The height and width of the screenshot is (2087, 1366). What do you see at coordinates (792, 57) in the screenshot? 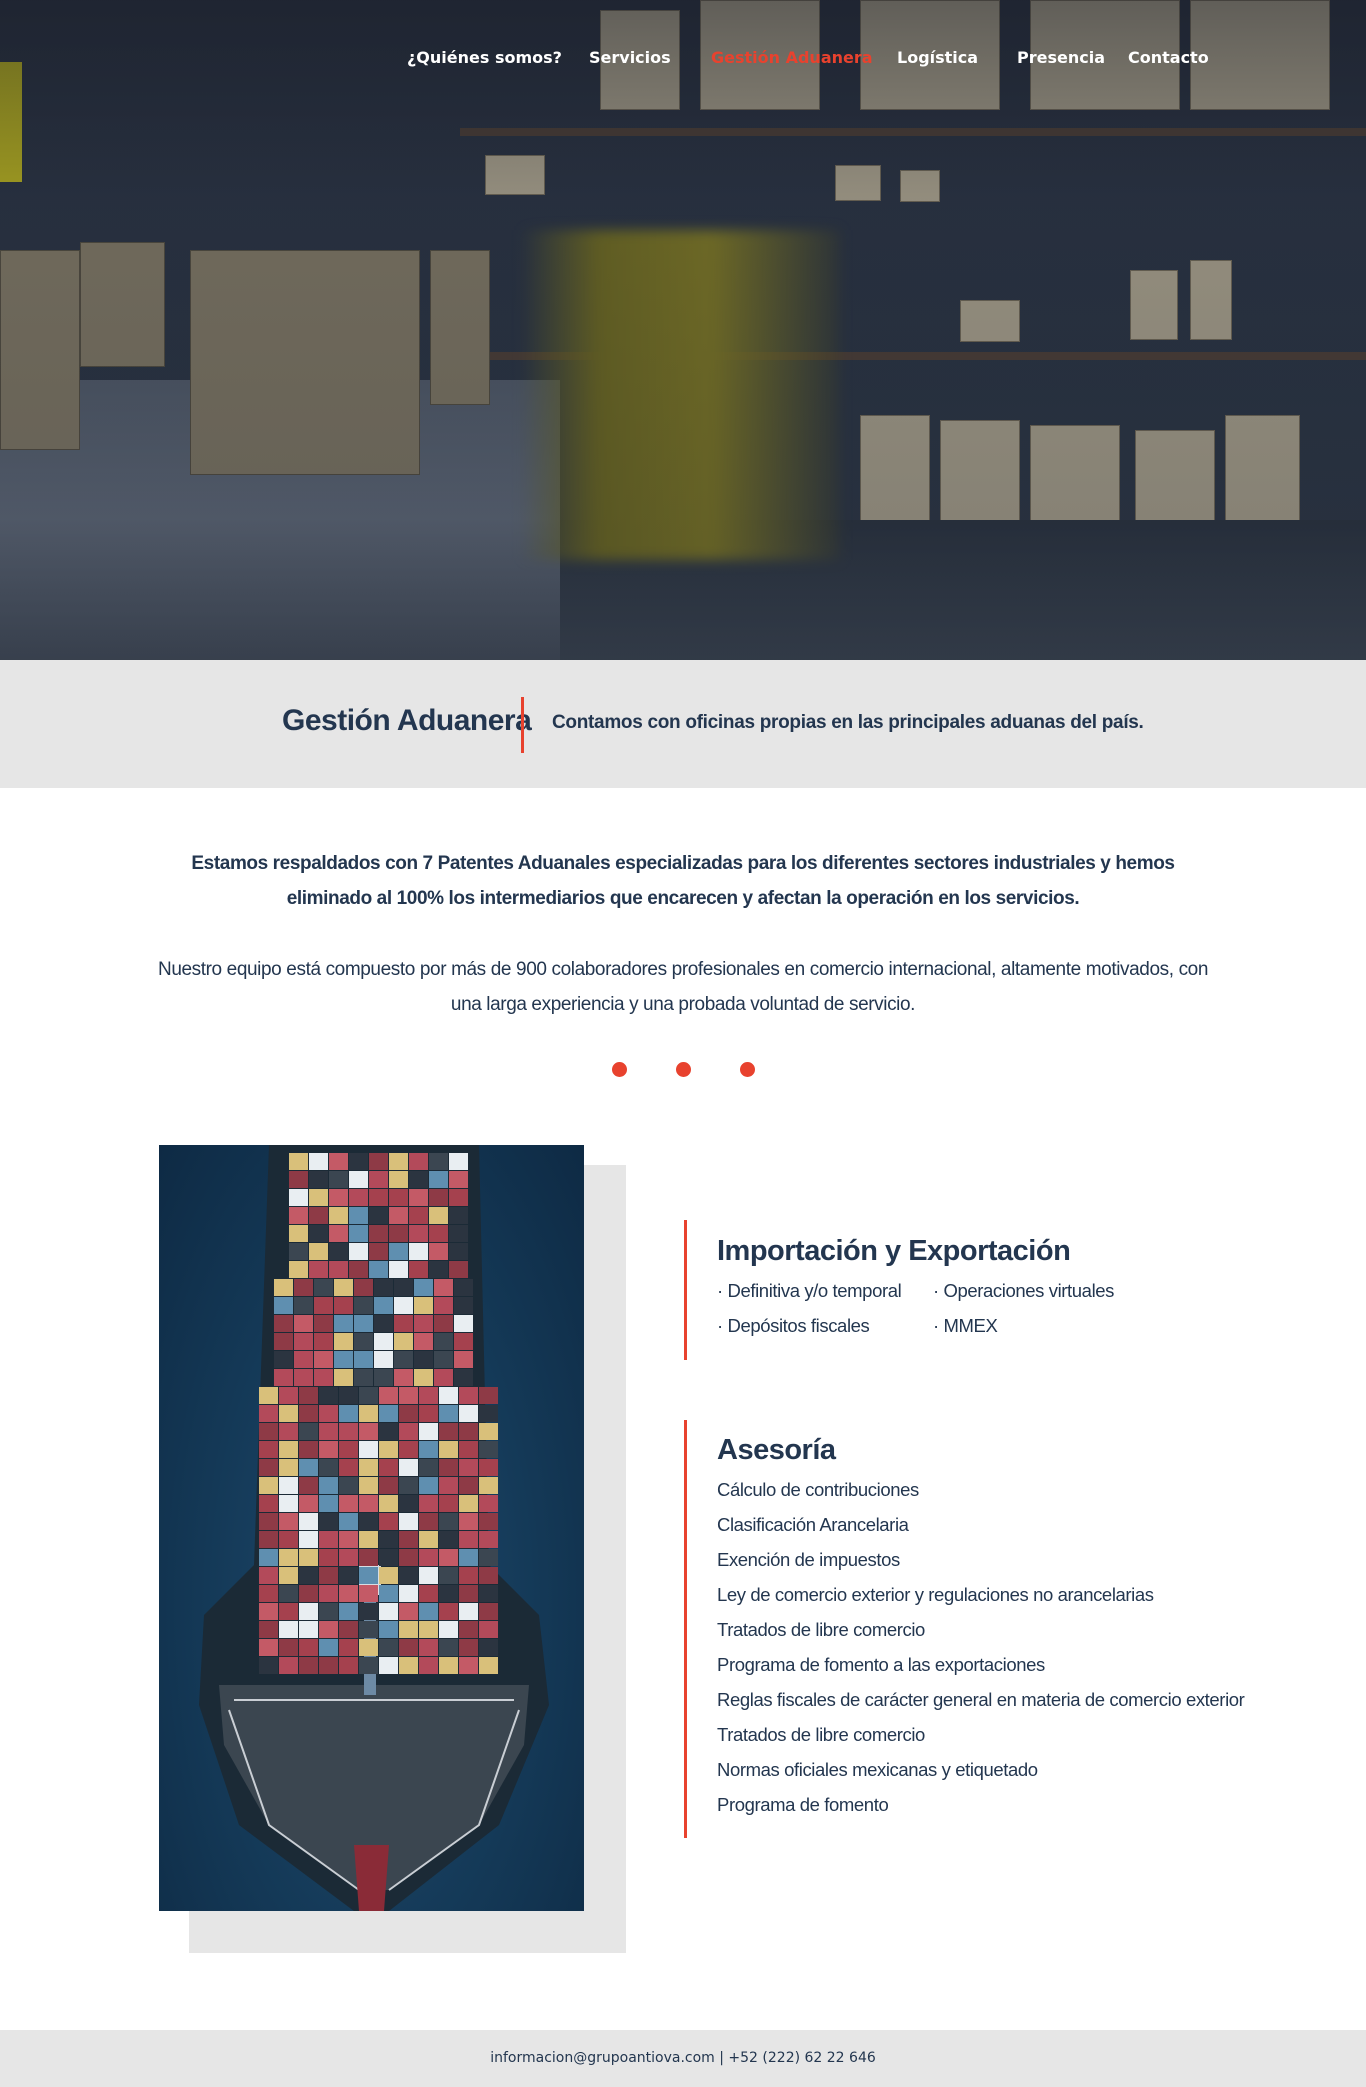
I see `nav-item-gestion-aduanera: Gestión Aduanera` at bounding box center [792, 57].